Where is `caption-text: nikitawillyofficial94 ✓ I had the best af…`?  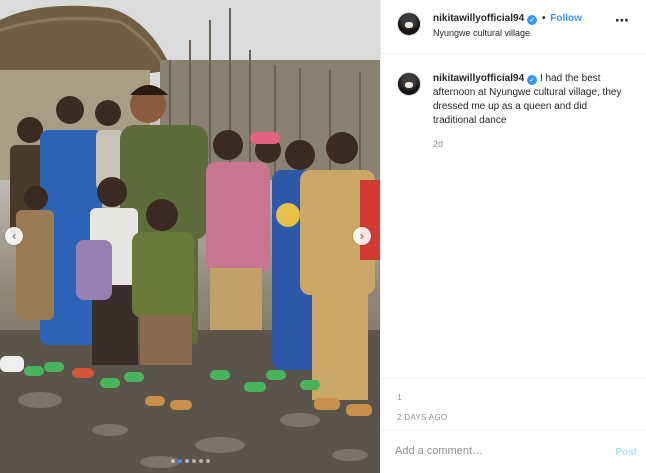 caption-text: nikitawillyofficial94 ✓ I had the best af… is located at coordinates (533, 100).